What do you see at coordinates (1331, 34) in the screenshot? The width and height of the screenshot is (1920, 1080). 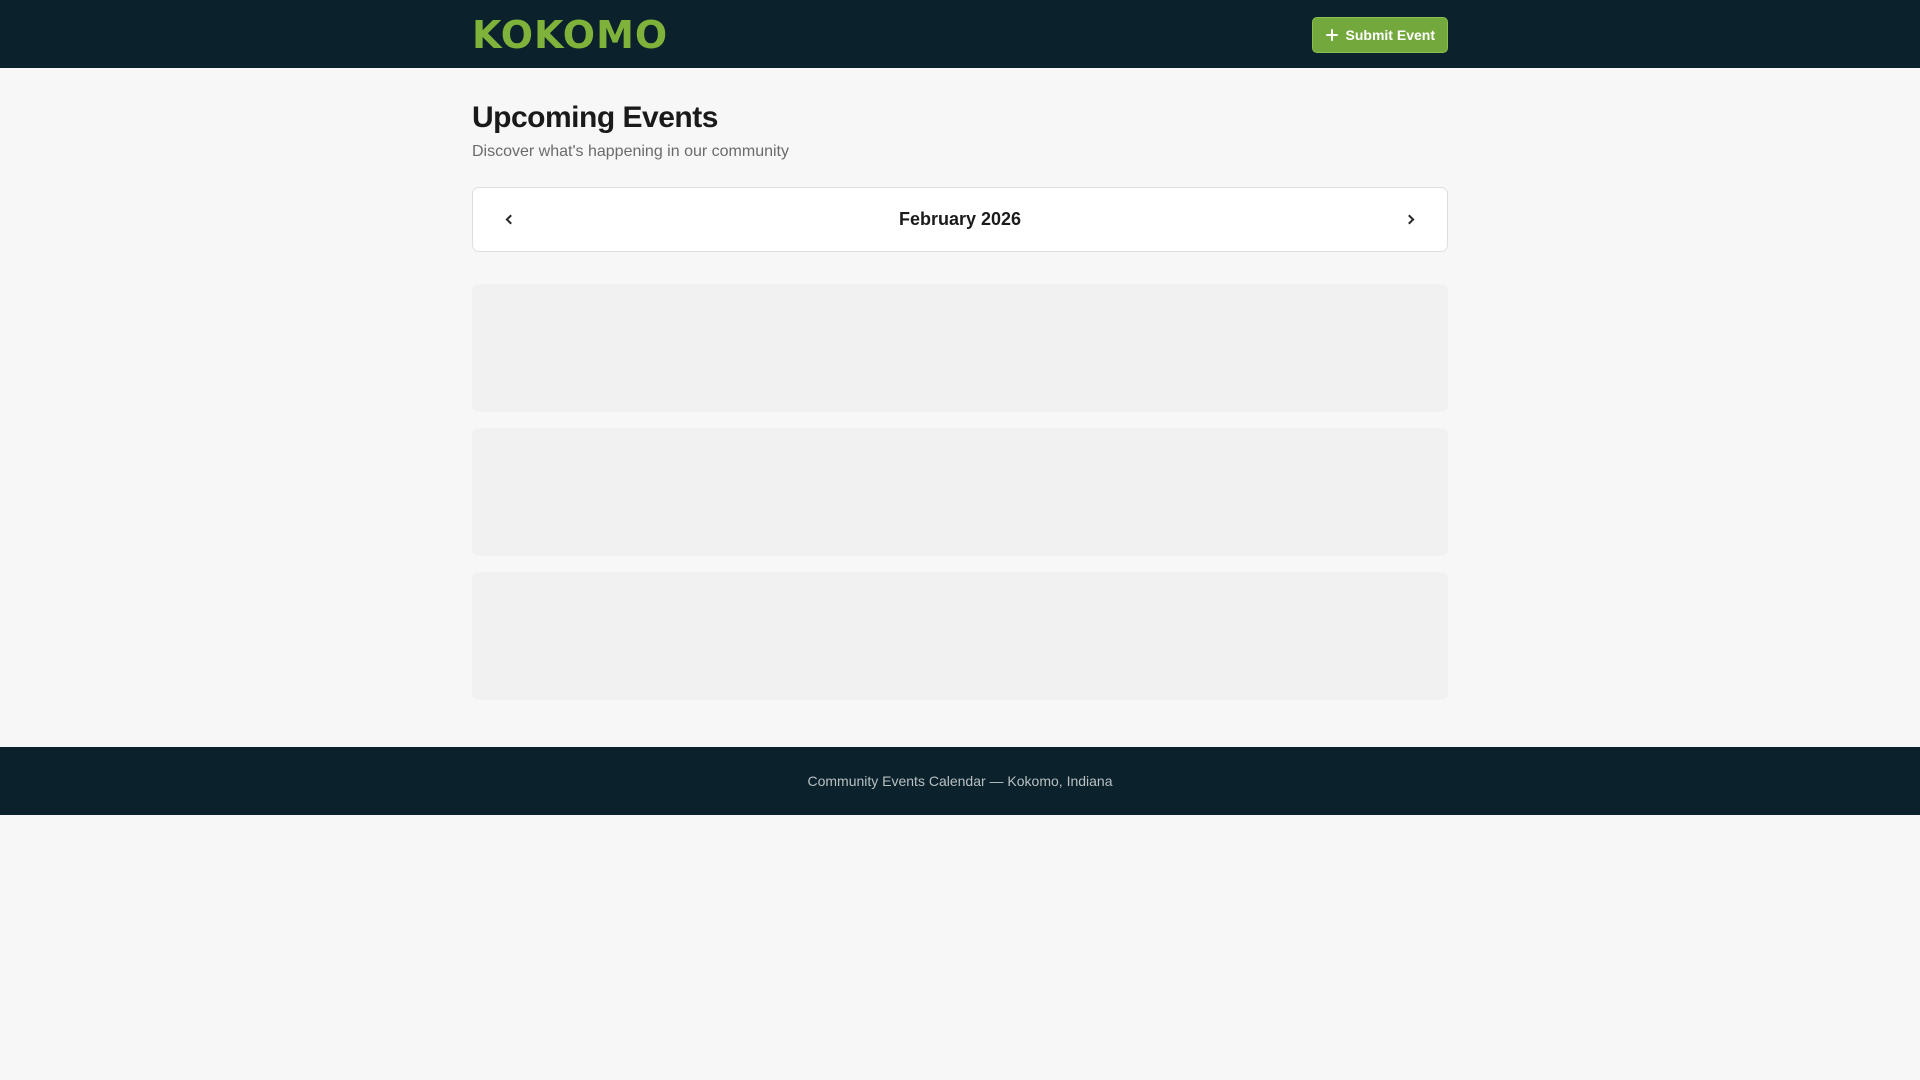 I see `plus-icon` at bounding box center [1331, 34].